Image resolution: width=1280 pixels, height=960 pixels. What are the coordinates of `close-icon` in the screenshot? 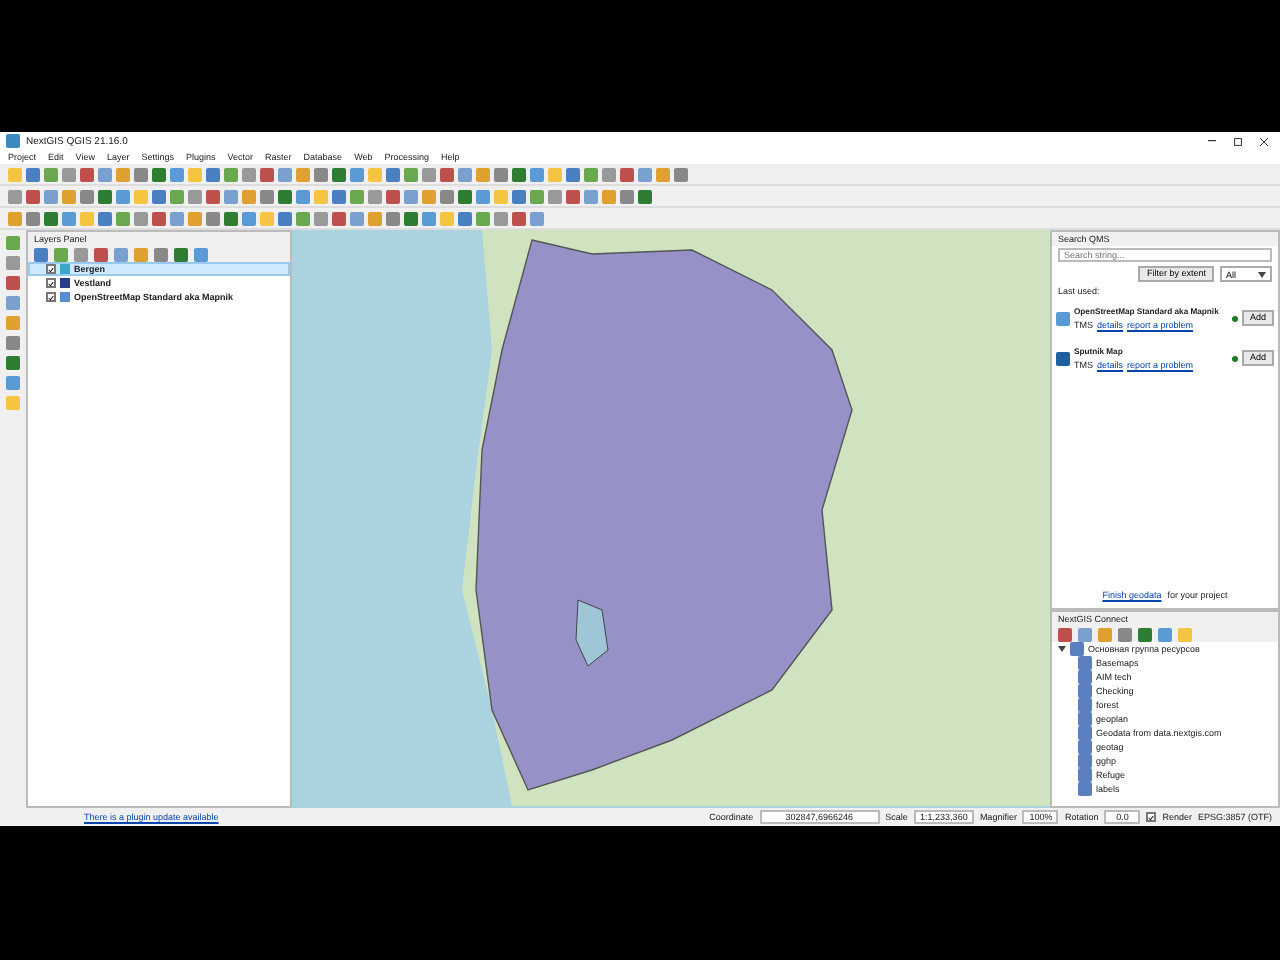 It's located at (1264, 141).